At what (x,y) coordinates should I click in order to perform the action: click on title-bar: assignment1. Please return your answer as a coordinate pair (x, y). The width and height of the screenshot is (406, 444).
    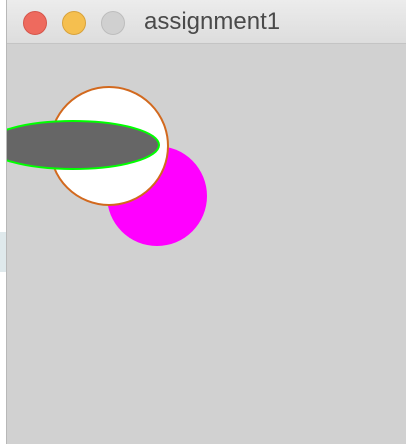
    Looking at the image, I should click on (206, 22).